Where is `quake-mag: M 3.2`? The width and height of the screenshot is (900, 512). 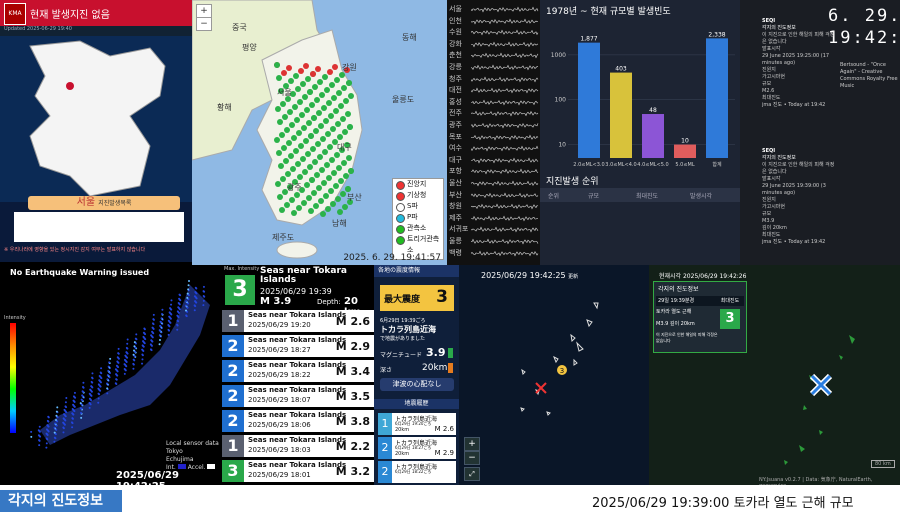
quake-mag: M 3.2 is located at coordinates (352, 471).